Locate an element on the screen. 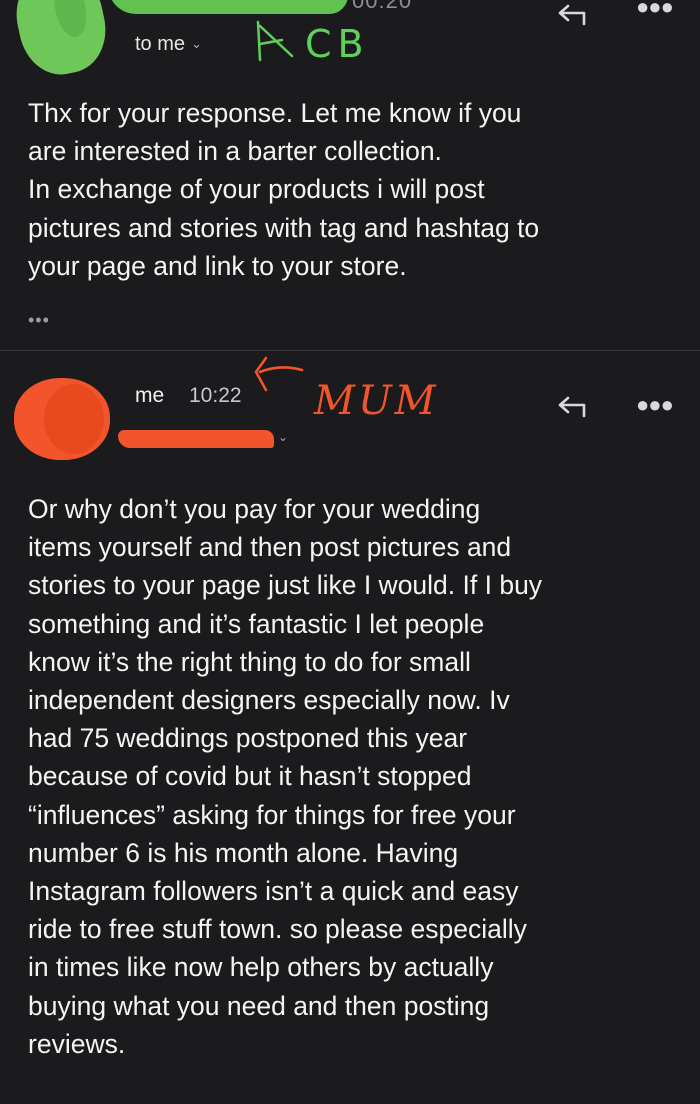  sender-name: me is located at coordinates (150, 395).